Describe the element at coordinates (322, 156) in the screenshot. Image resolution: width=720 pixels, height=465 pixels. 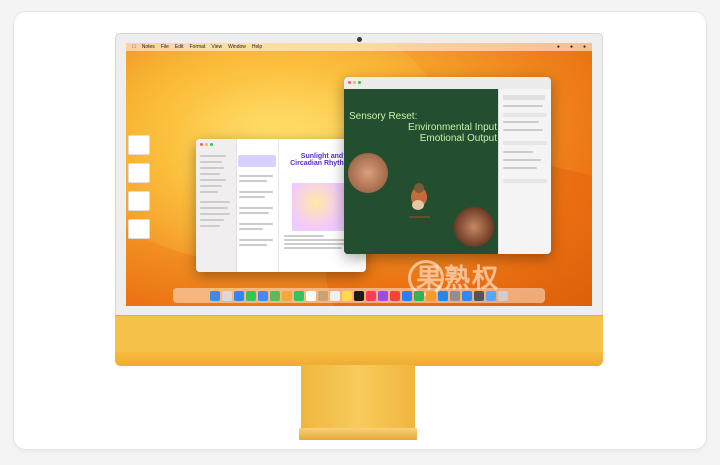
I see `note-title-line1: Sunlight and` at that location.